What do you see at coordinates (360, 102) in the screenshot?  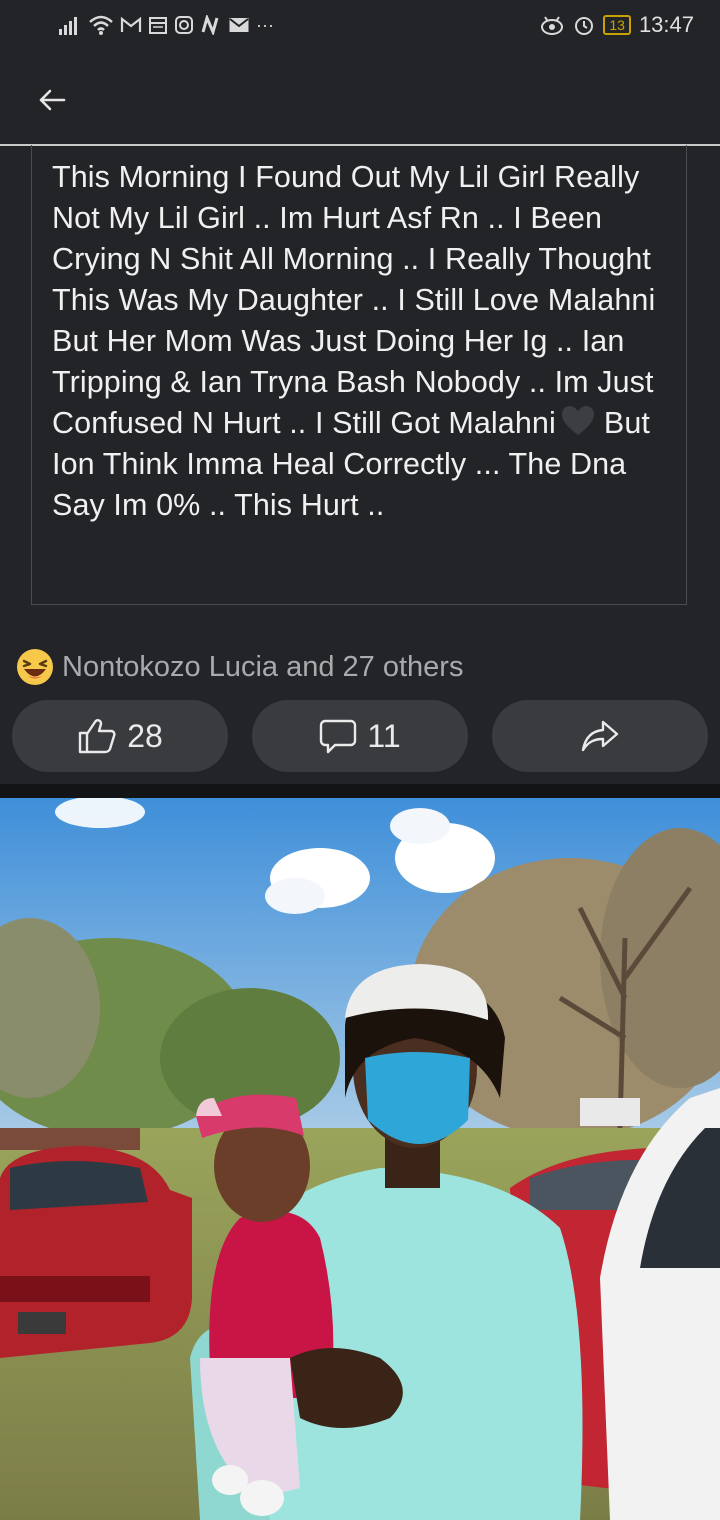 I see `app-bar` at bounding box center [360, 102].